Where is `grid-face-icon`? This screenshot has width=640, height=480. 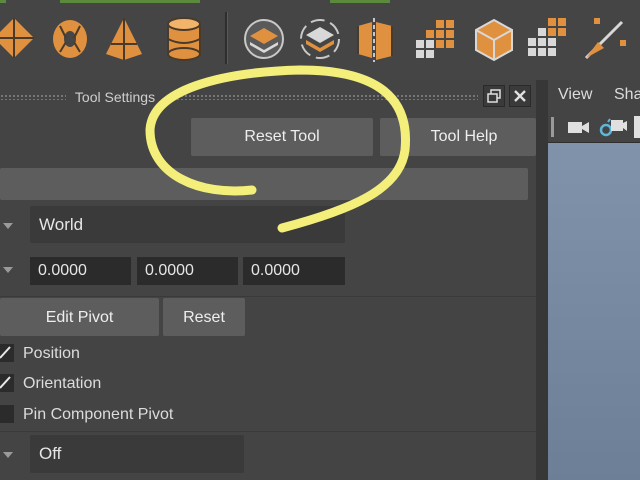
grid-face-icon is located at coordinates (436, 39).